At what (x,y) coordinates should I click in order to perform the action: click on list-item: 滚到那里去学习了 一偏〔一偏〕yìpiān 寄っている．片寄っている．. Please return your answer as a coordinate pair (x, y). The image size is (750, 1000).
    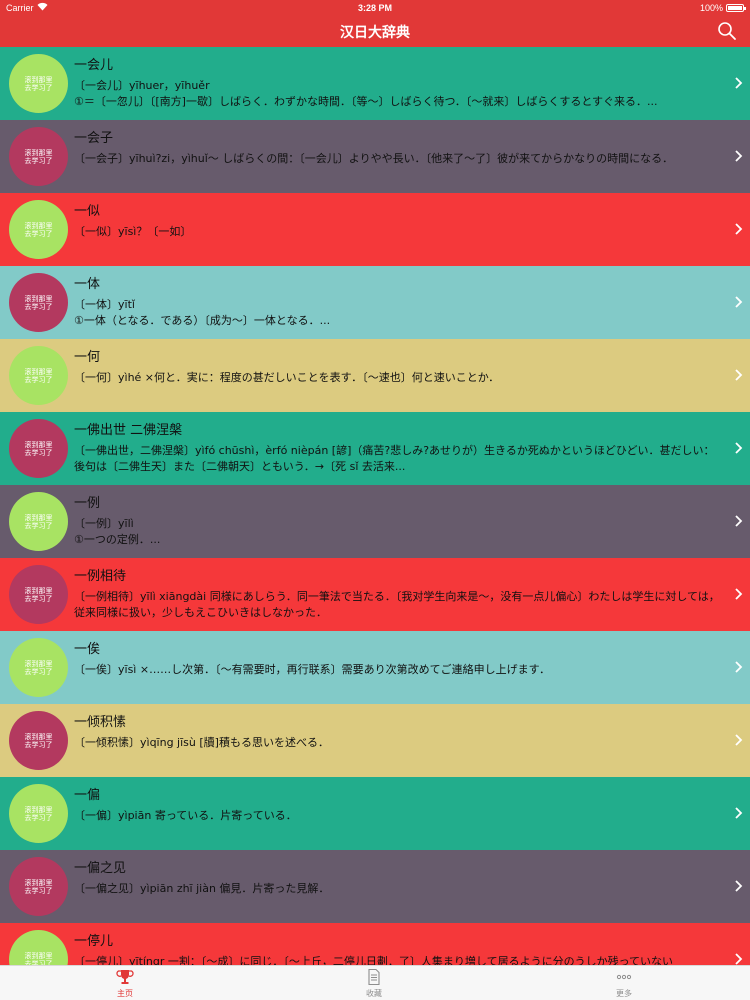
    Looking at the image, I should click on (375, 813).